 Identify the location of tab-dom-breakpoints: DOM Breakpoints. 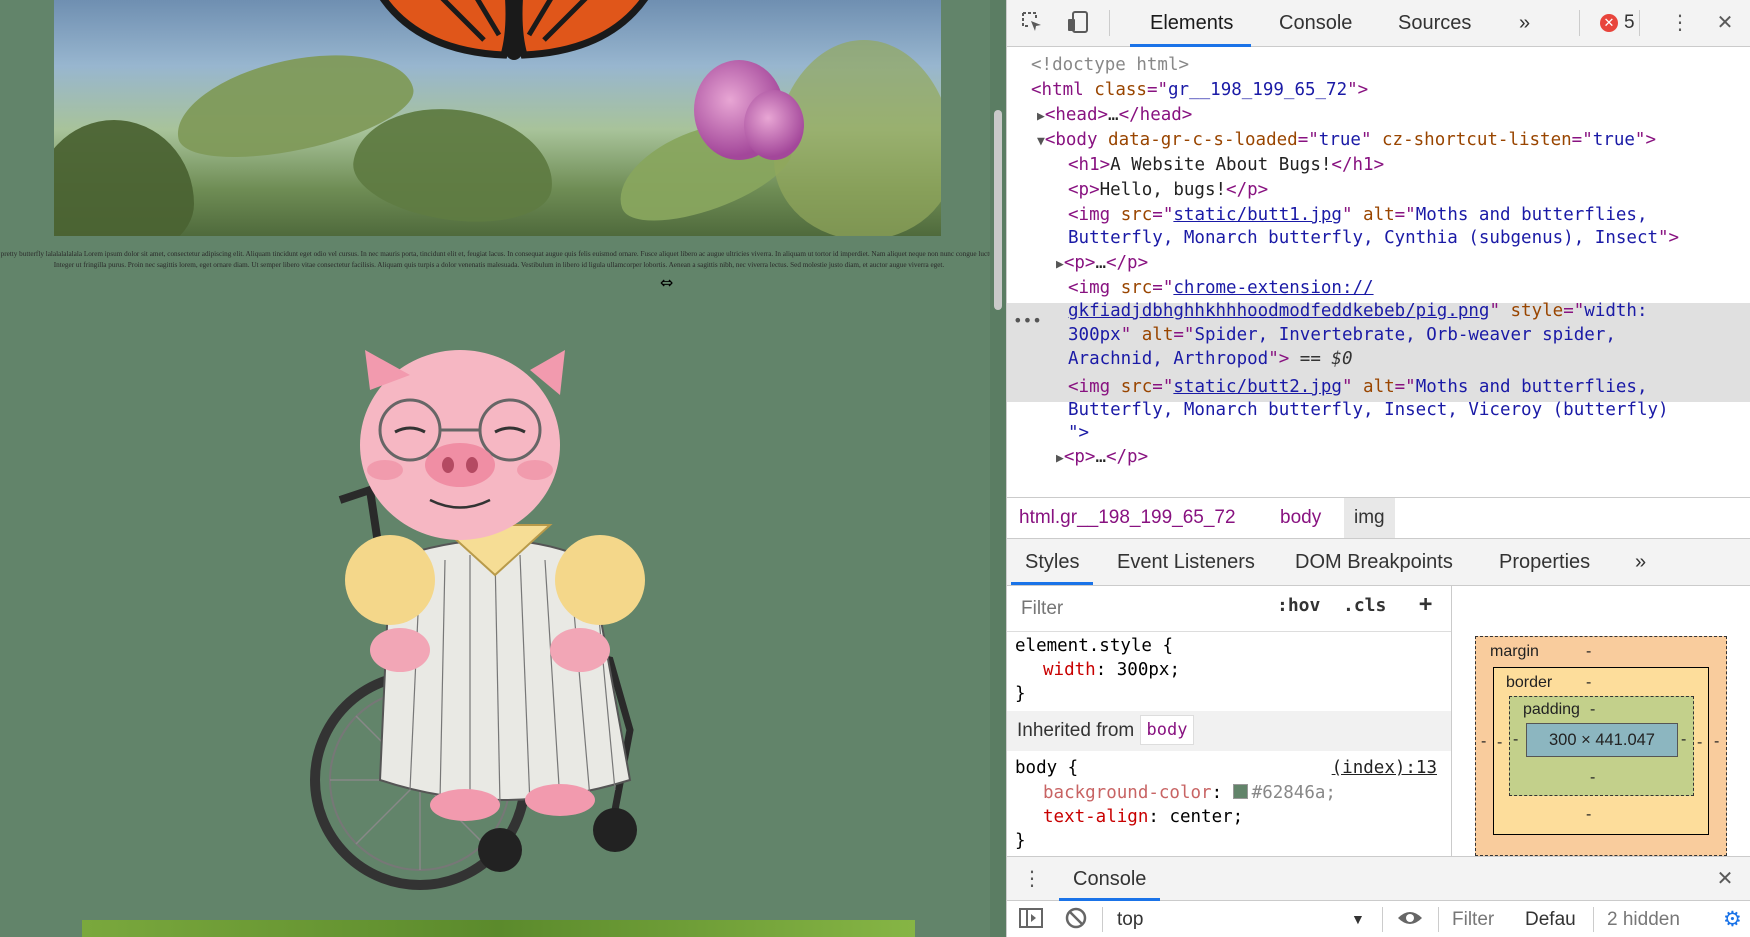
(1374, 562).